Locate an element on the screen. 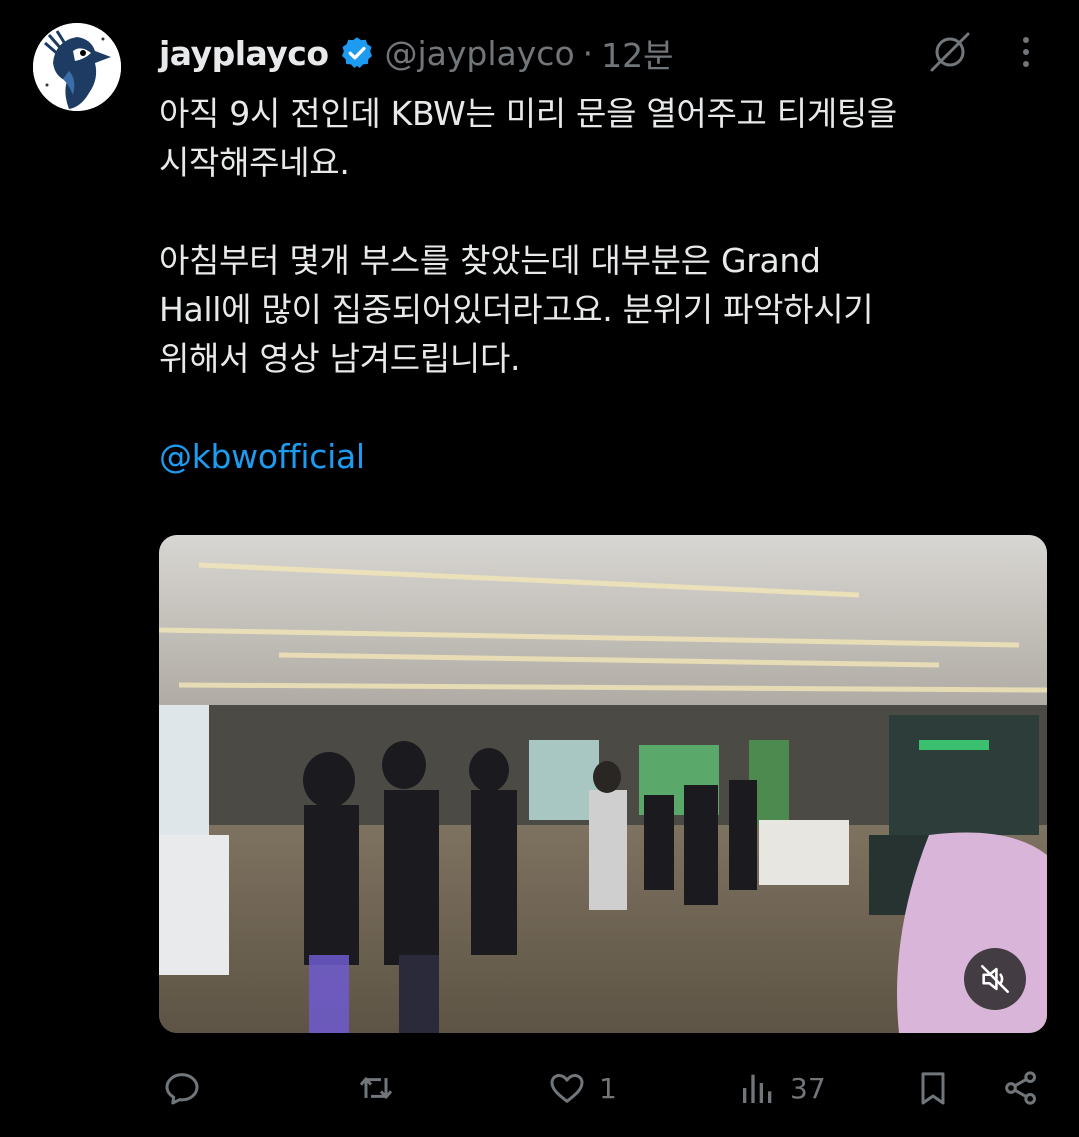 The width and height of the screenshot is (1079, 1137). avatar is located at coordinates (77, 67).